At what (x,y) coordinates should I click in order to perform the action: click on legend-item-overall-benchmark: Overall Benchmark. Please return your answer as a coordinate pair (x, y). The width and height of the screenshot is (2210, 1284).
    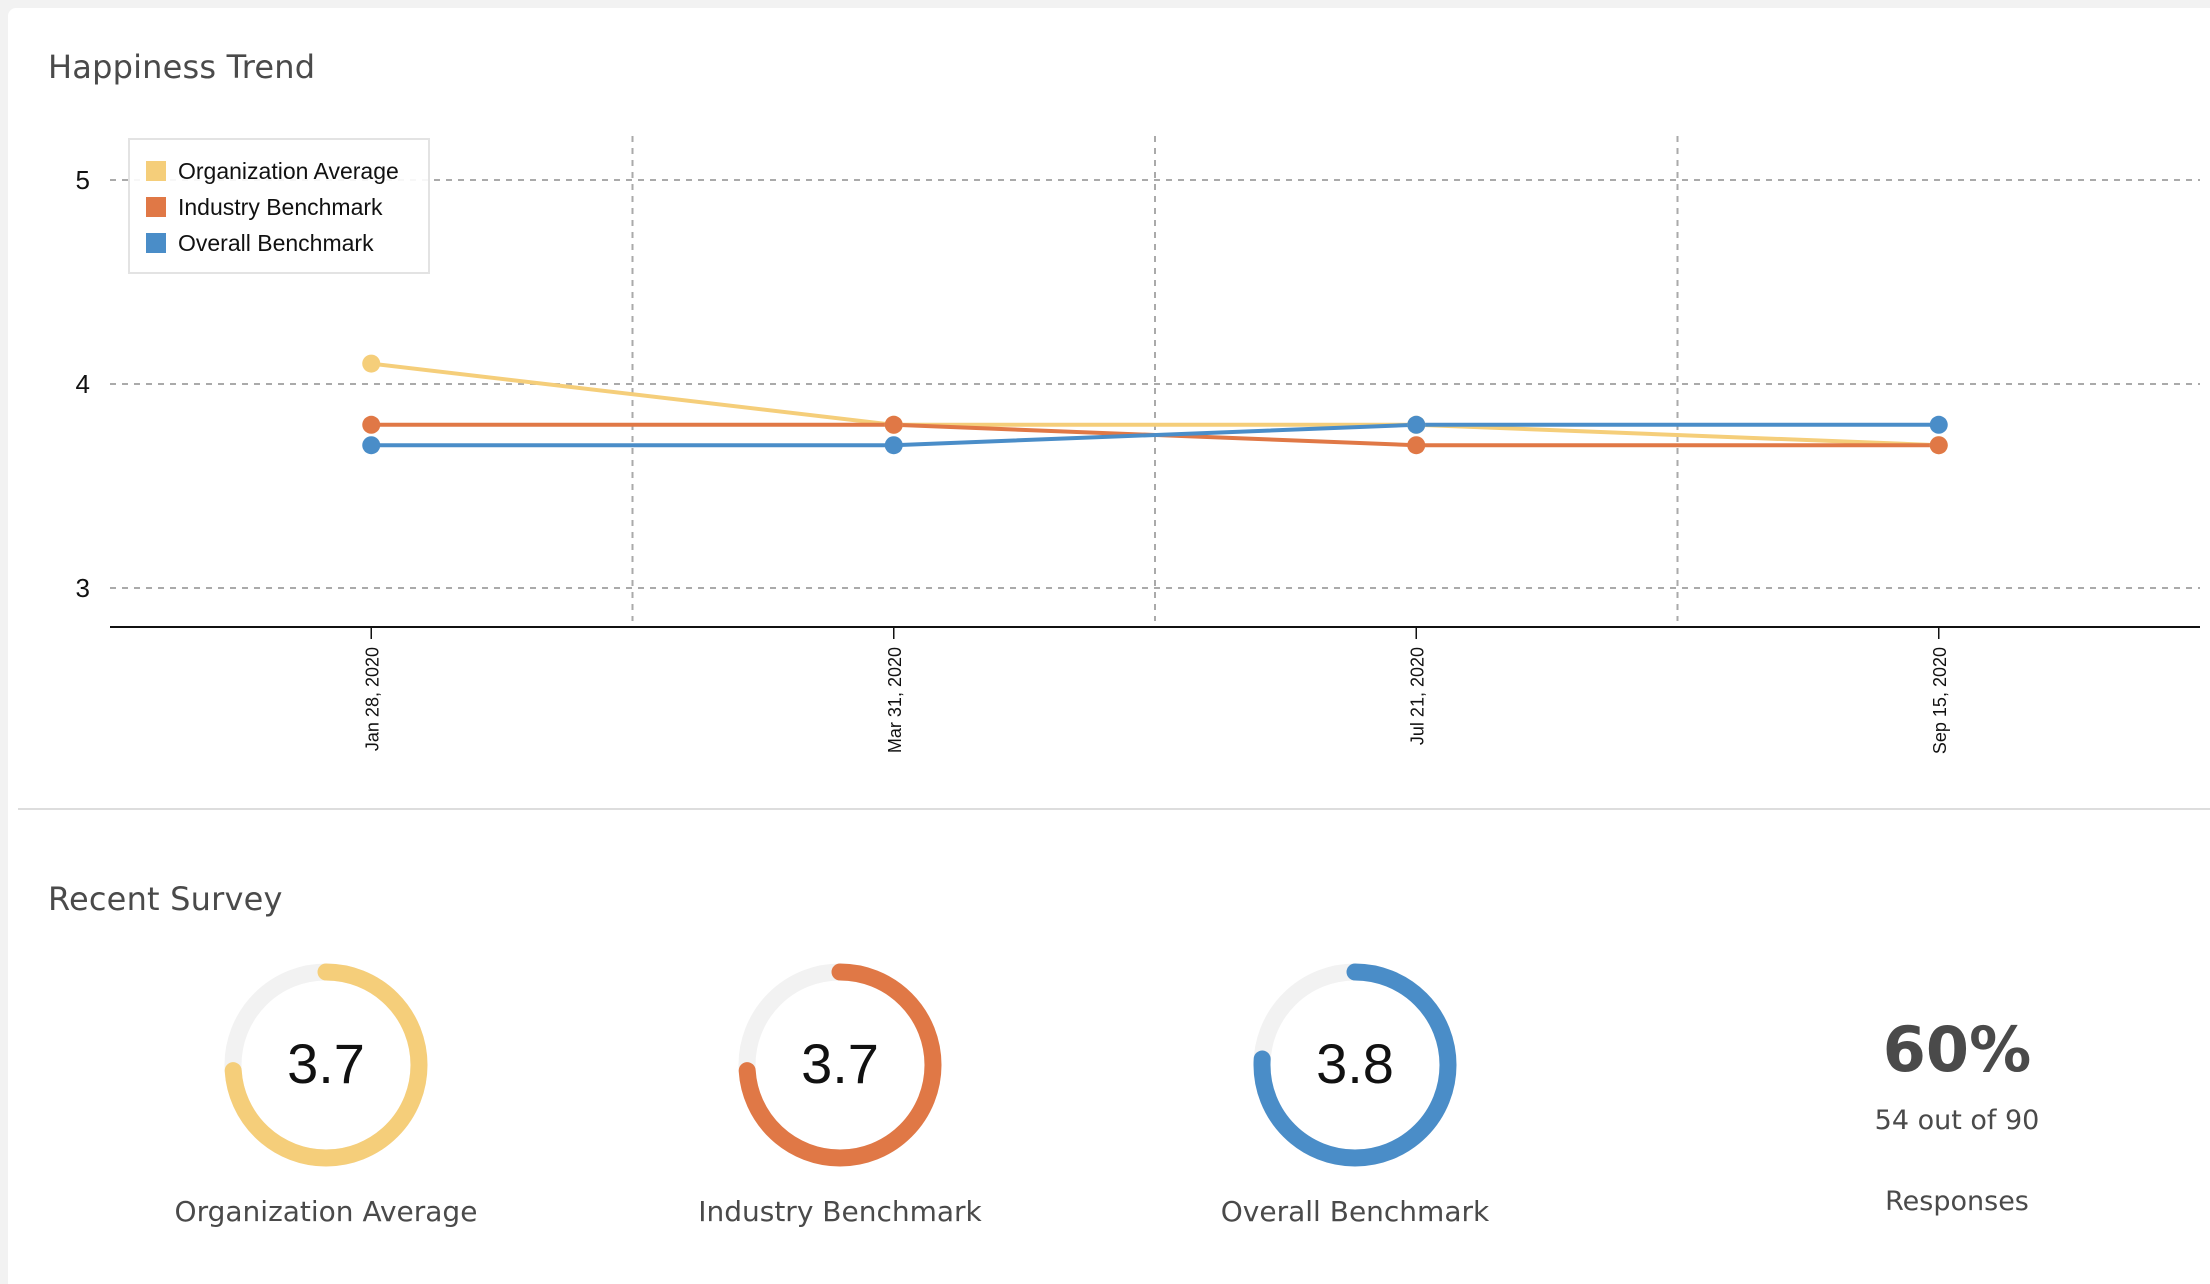
    Looking at the image, I should click on (260, 243).